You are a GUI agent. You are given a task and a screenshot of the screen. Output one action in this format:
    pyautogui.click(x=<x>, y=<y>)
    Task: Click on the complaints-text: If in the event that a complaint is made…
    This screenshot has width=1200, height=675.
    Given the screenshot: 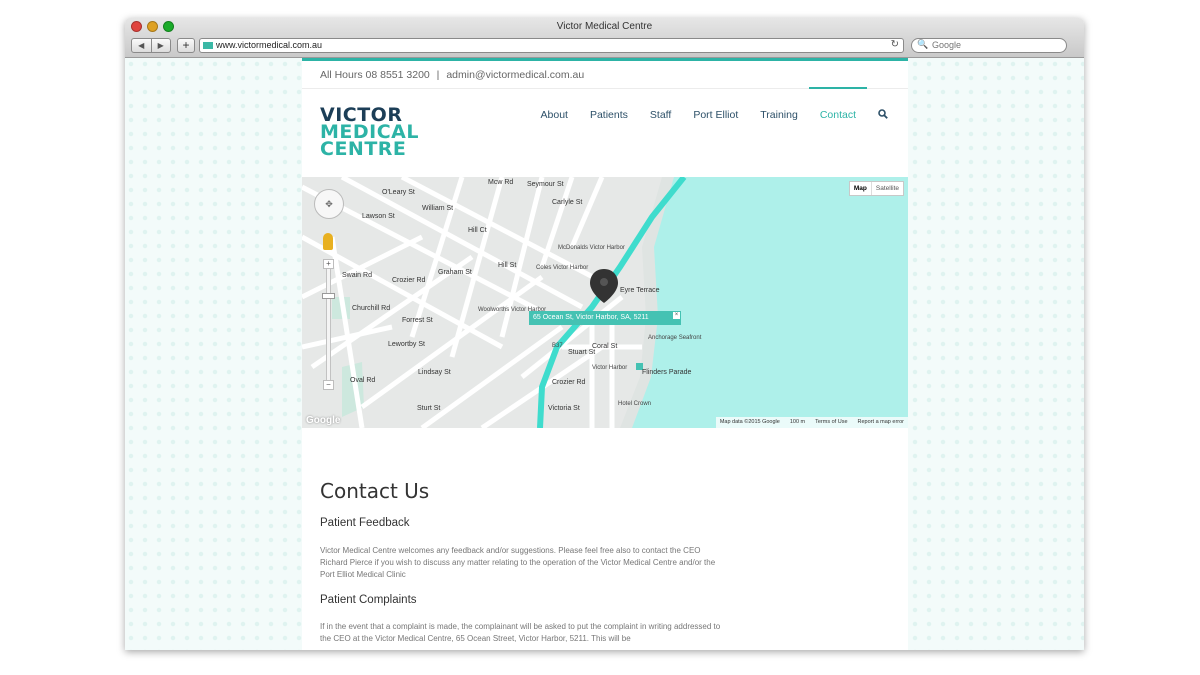 What is the action you would take?
    pyautogui.click(x=520, y=632)
    